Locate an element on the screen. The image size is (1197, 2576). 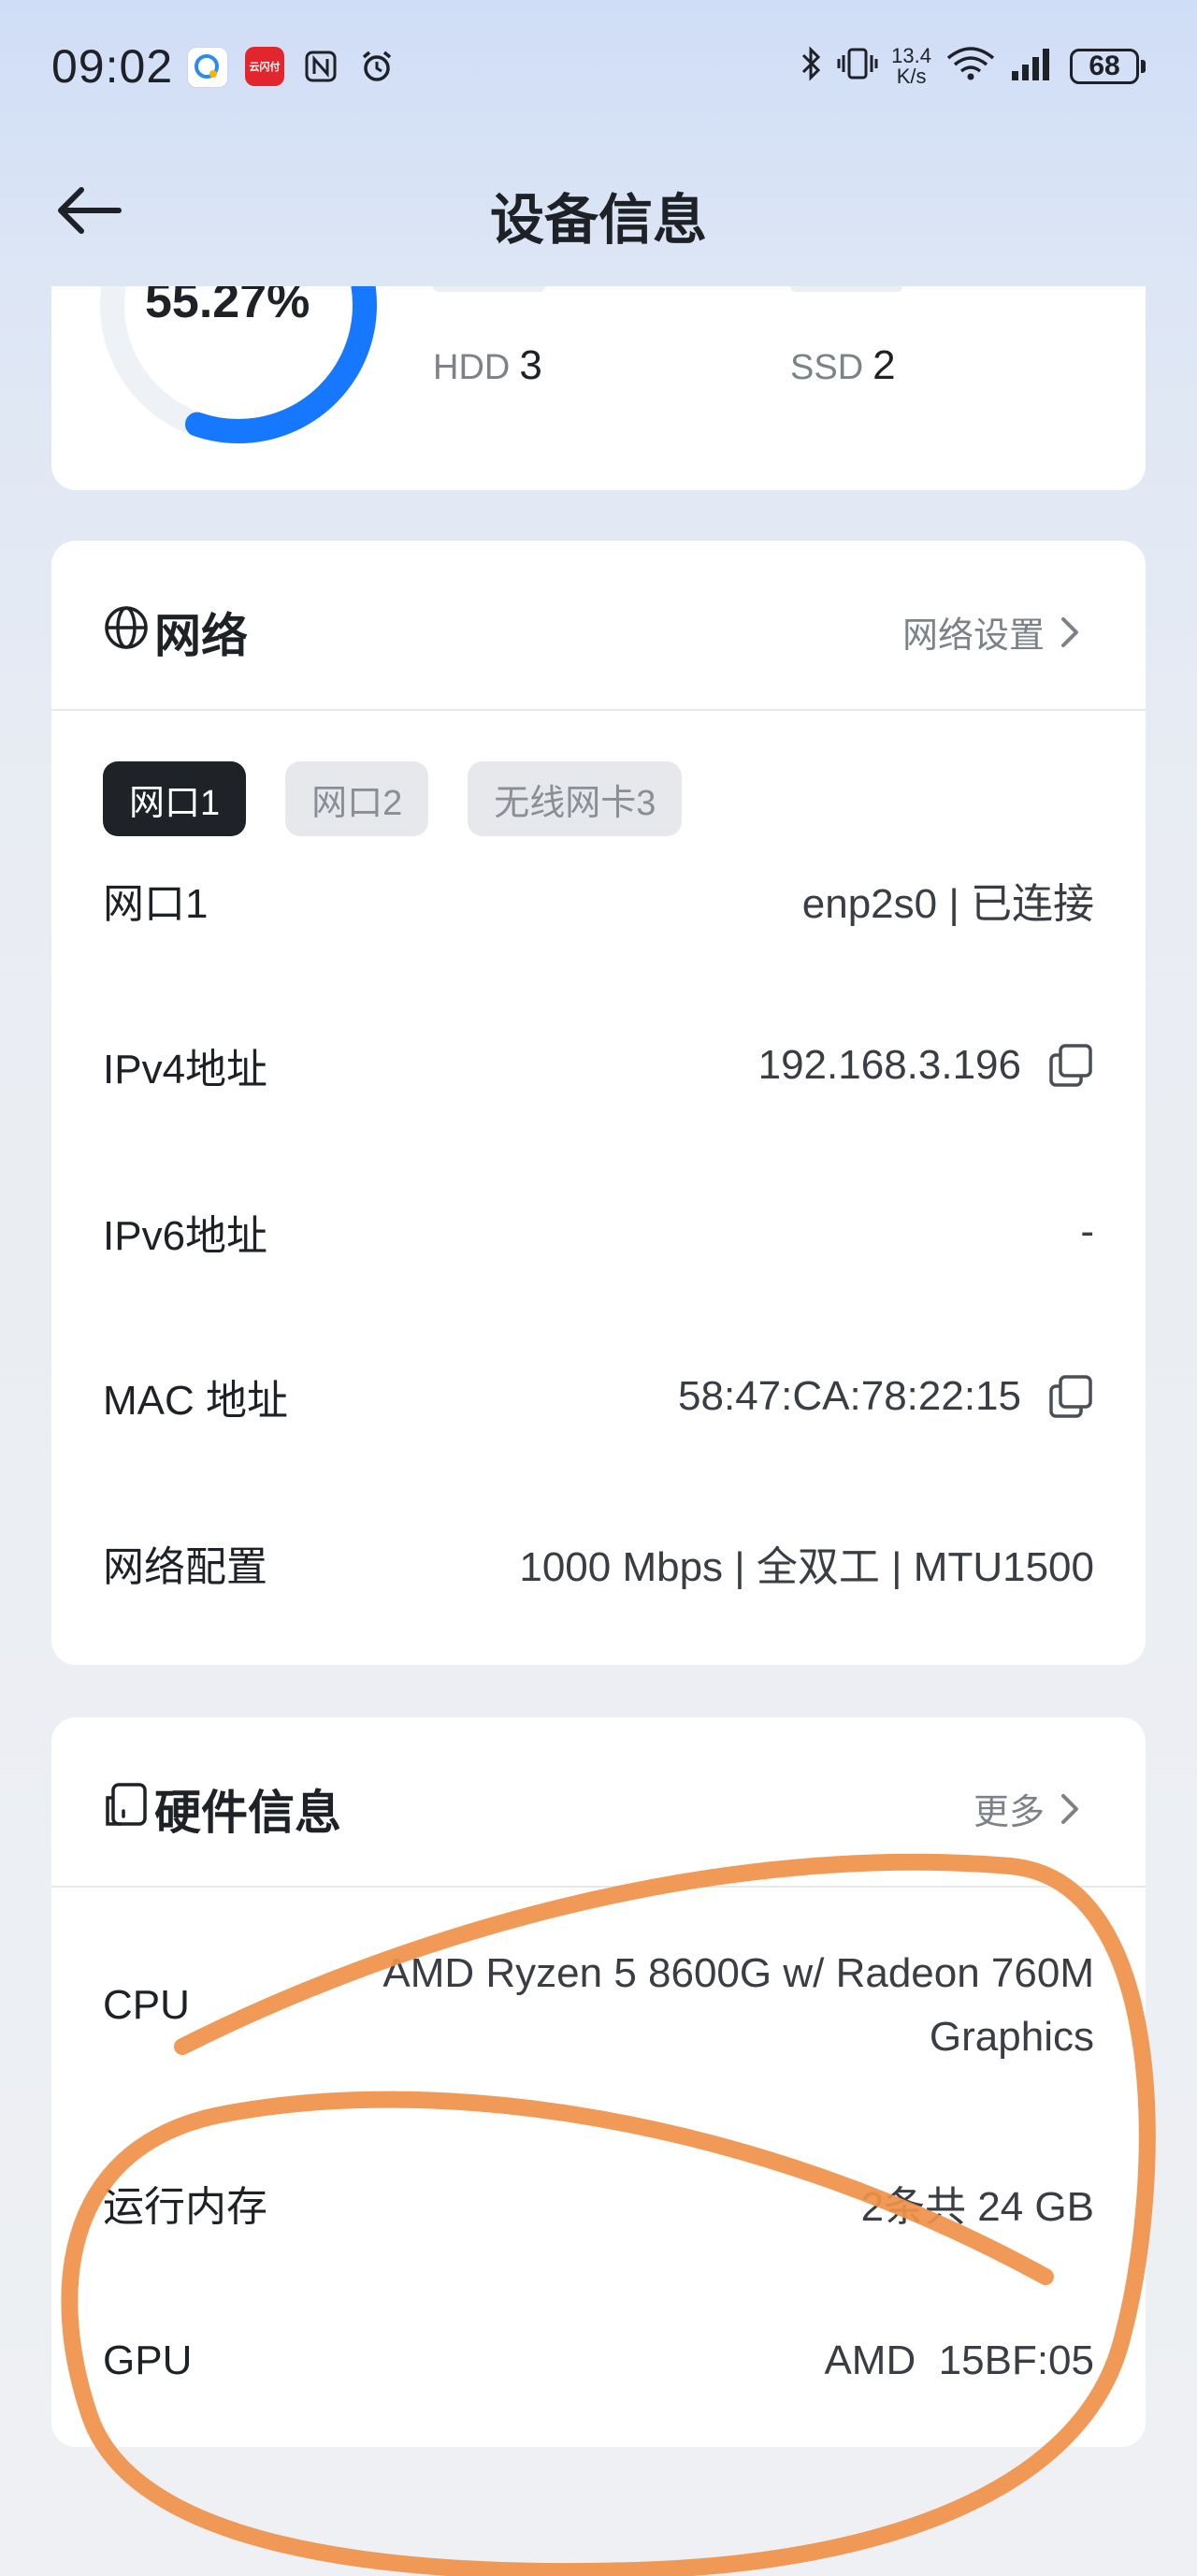
storage-card: 55.27% HDD 3 SSD 2 is located at coordinates (598, 388).